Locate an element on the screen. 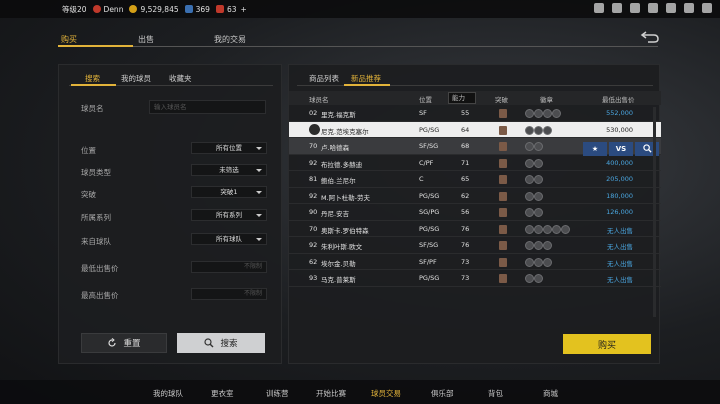  refresh-icon is located at coordinates (112, 342).